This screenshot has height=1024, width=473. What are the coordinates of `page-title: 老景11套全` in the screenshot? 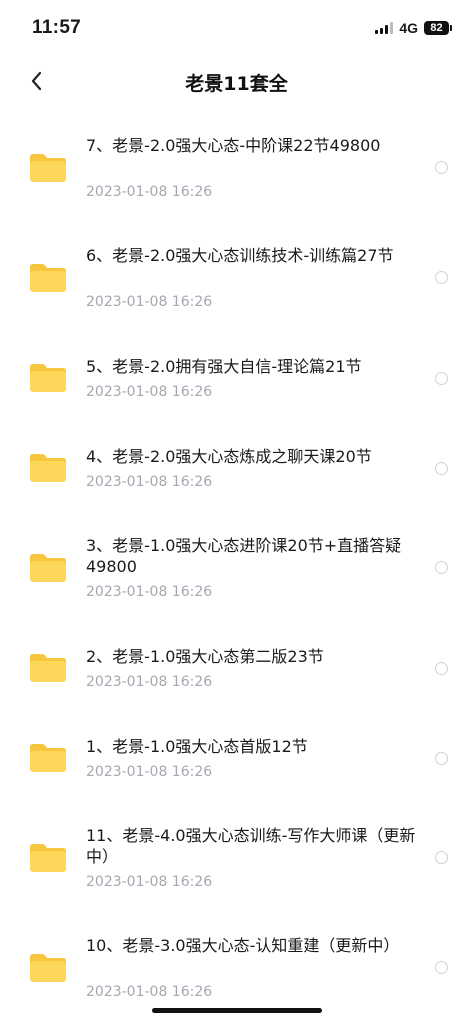 It's located at (236, 84).